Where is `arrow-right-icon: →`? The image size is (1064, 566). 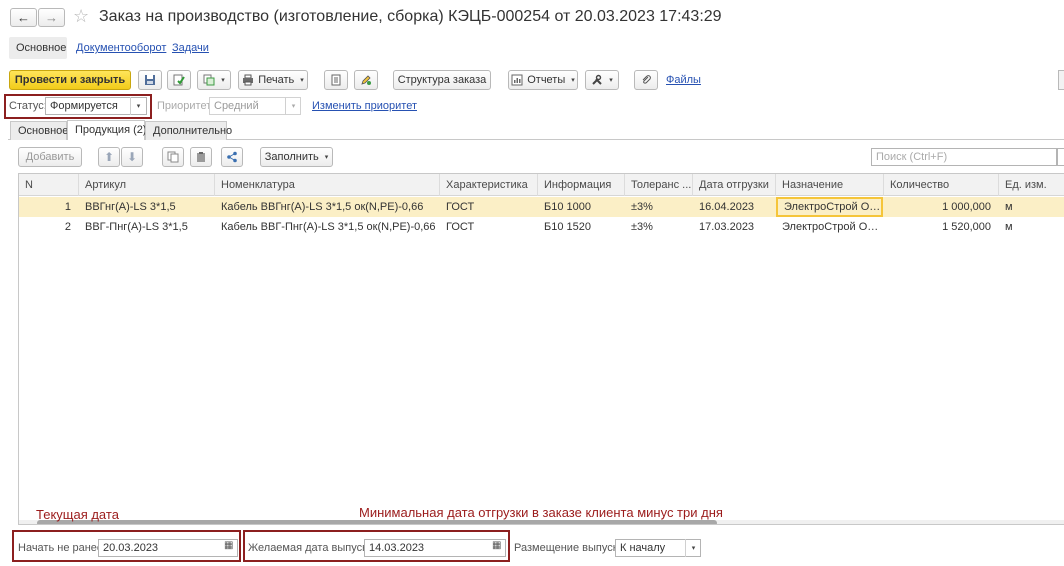
arrow-right-icon: → is located at coordinates (51, 17).